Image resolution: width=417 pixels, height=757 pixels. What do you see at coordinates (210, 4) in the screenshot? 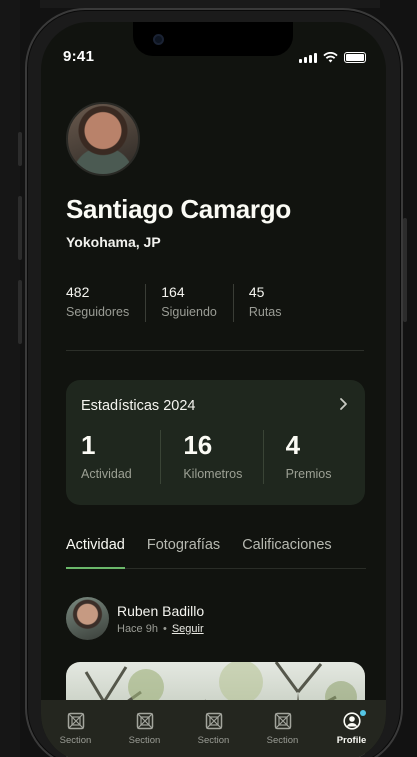
I see `backdrop-top-panel` at bounding box center [210, 4].